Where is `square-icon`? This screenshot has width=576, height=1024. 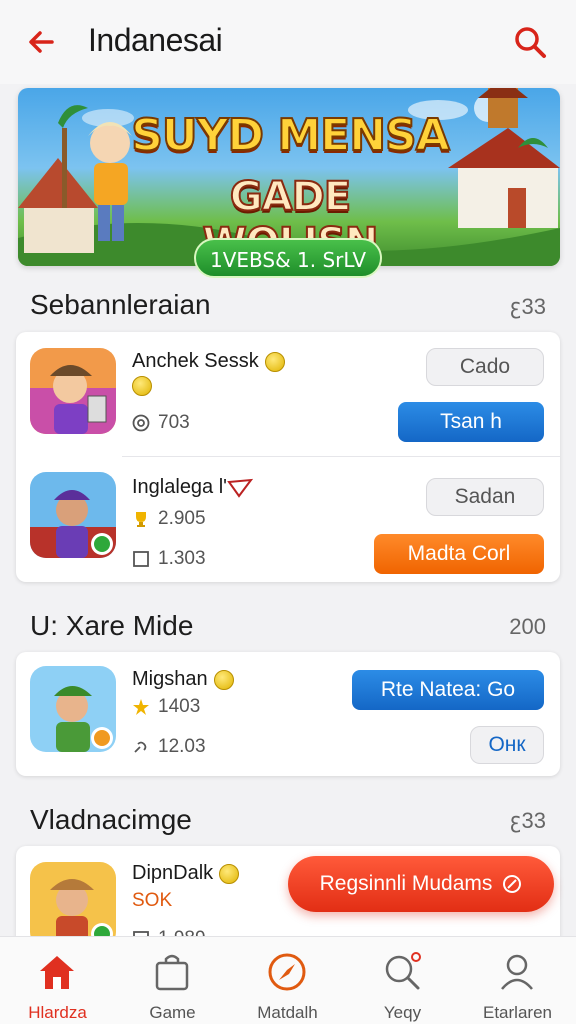
square-icon is located at coordinates (141, 559).